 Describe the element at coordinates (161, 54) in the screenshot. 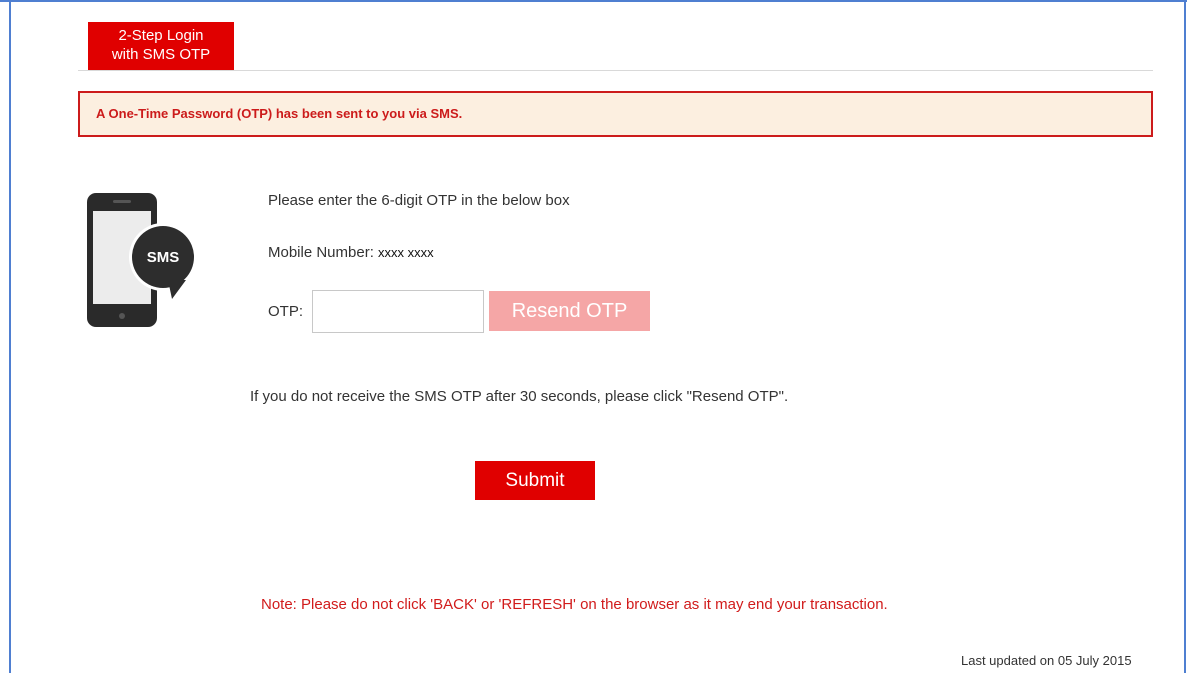

I see `tab-label-line2: with SMS OTP` at that location.